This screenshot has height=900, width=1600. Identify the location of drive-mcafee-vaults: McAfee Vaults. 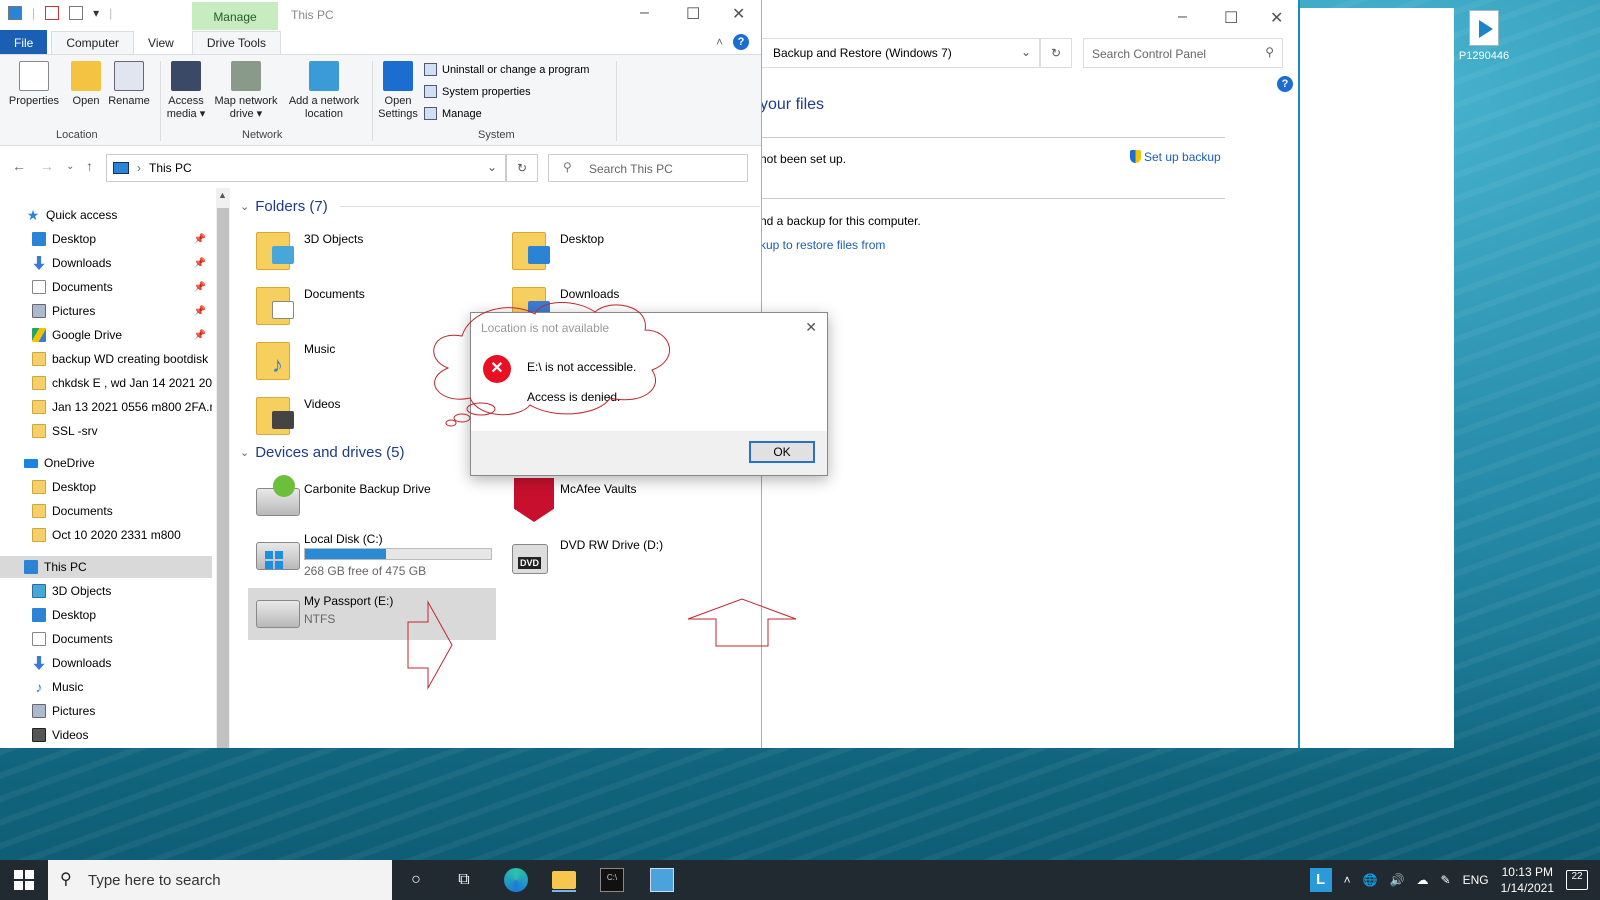
(628, 502).